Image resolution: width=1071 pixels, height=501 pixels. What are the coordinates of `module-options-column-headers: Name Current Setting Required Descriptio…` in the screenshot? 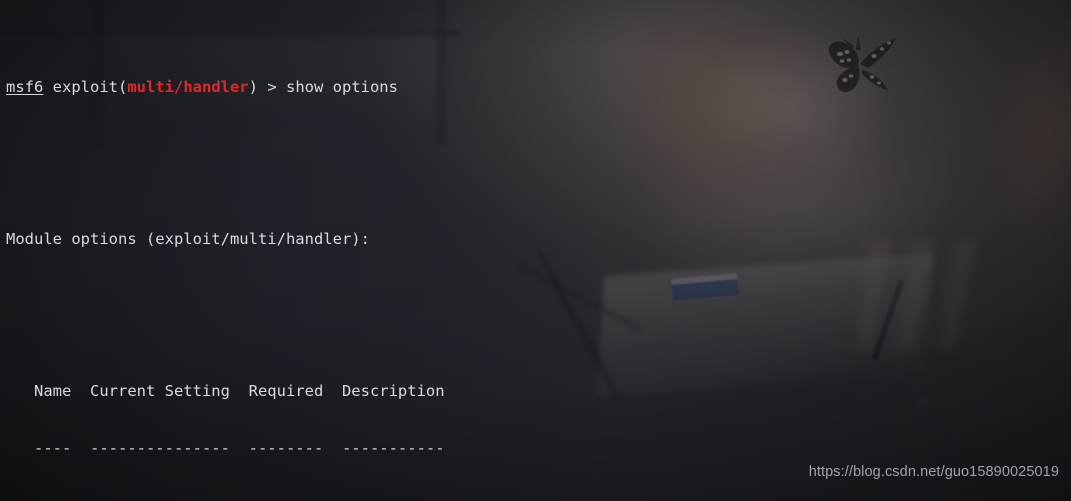 It's located at (225, 391).